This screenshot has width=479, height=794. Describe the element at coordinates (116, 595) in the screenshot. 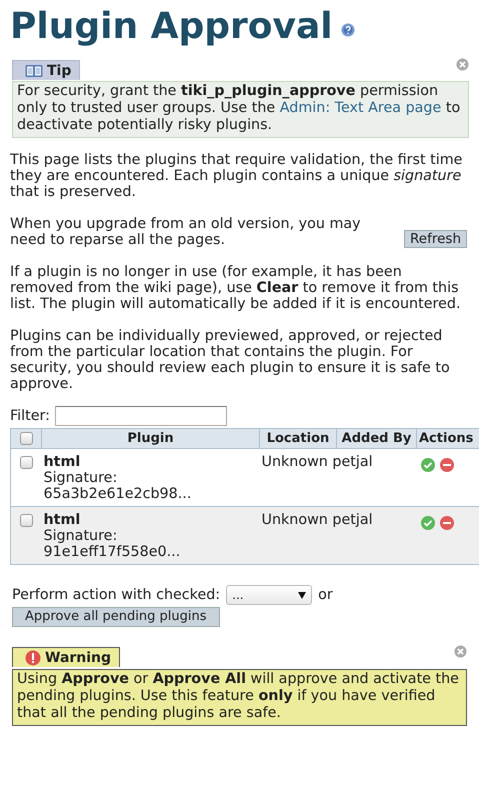

I see `bulk-action-label: Perform action with checked:` at that location.